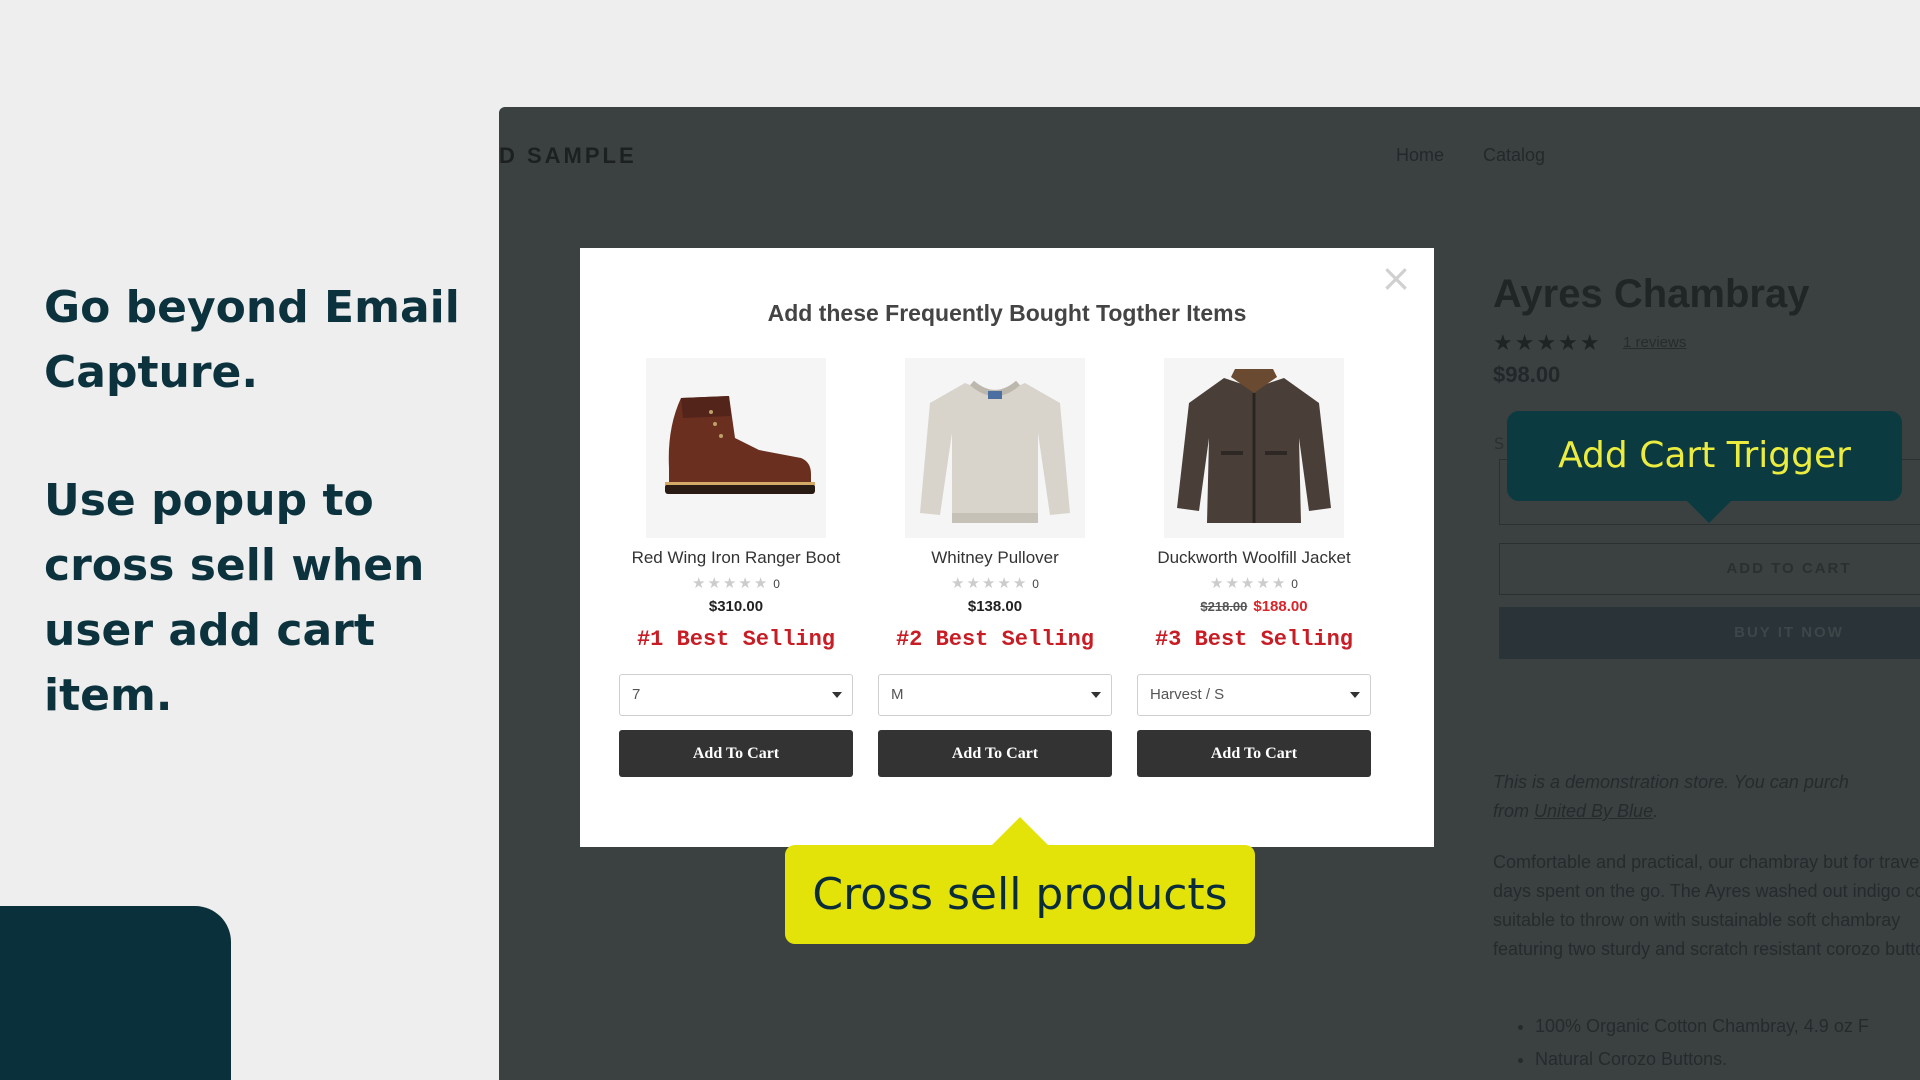 The height and width of the screenshot is (1080, 1920). Describe the element at coordinates (1704, 455) in the screenshot. I see `callout-label: Add Cart Trigger` at that location.